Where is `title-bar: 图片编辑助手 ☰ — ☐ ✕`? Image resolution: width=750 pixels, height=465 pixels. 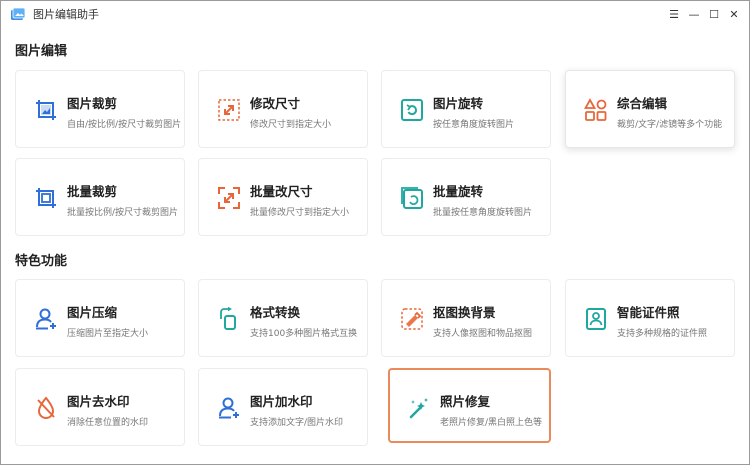 title-bar: 图片编辑助手 ☰ — ☐ ✕ is located at coordinates (375, 15).